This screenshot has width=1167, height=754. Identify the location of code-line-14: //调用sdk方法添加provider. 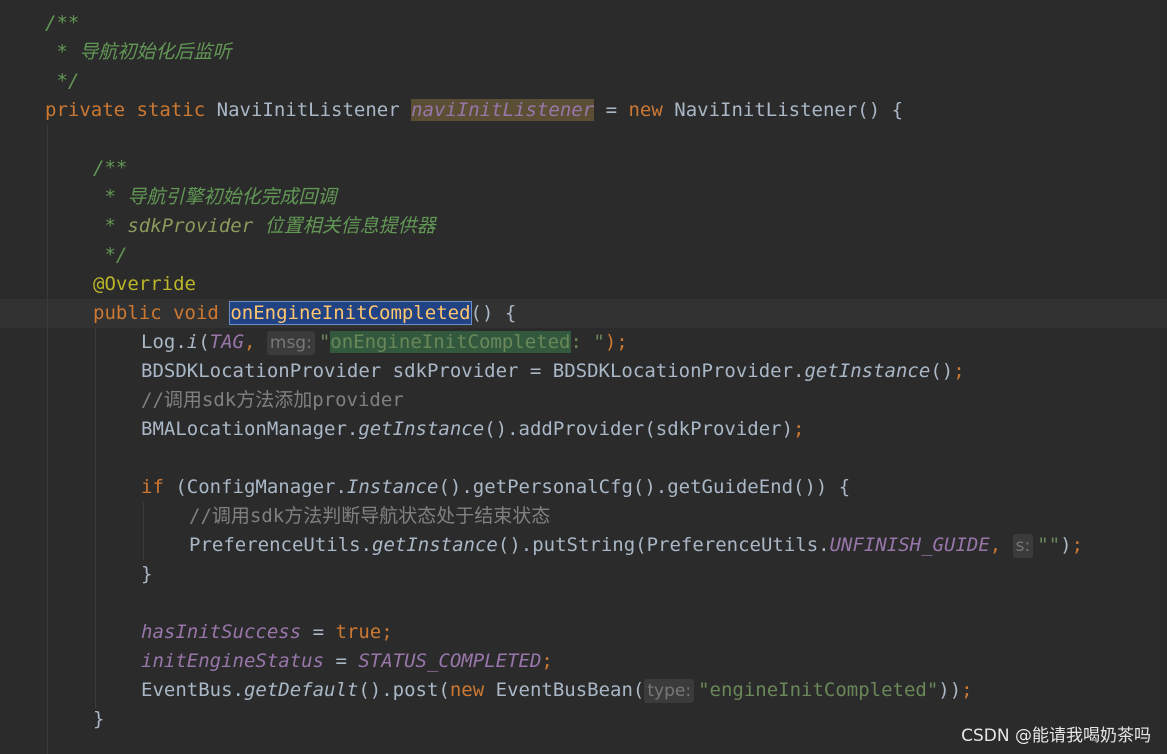
(272, 400).